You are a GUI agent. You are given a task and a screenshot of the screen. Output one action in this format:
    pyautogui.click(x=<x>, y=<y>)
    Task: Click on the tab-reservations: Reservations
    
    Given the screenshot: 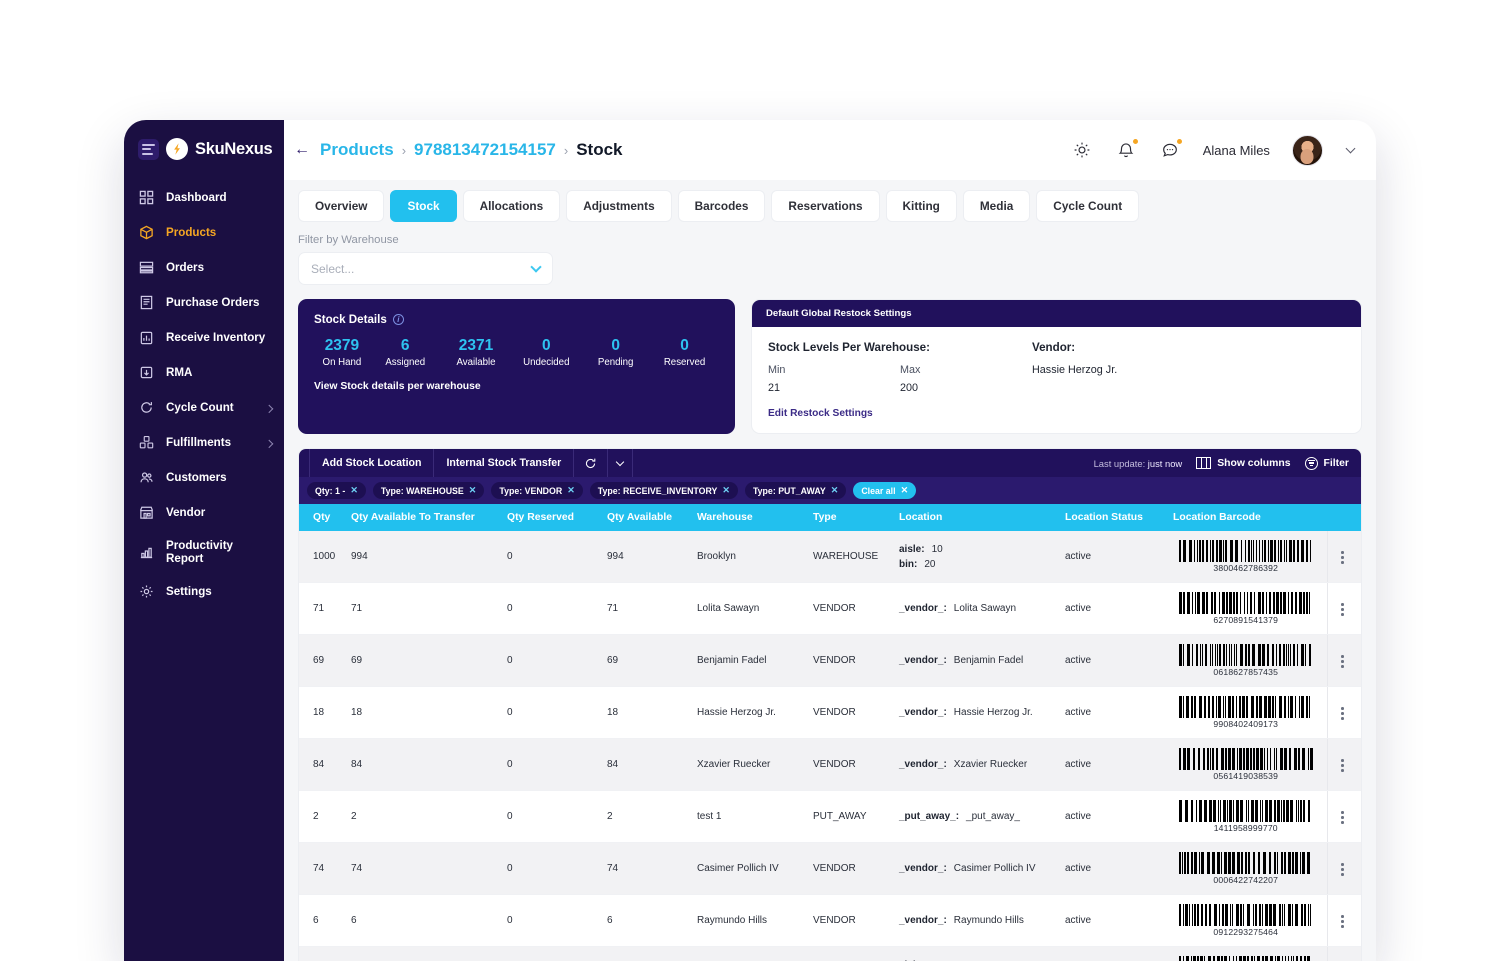 What is the action you would take?
    pyautogui.click(x=825, y=206)
    